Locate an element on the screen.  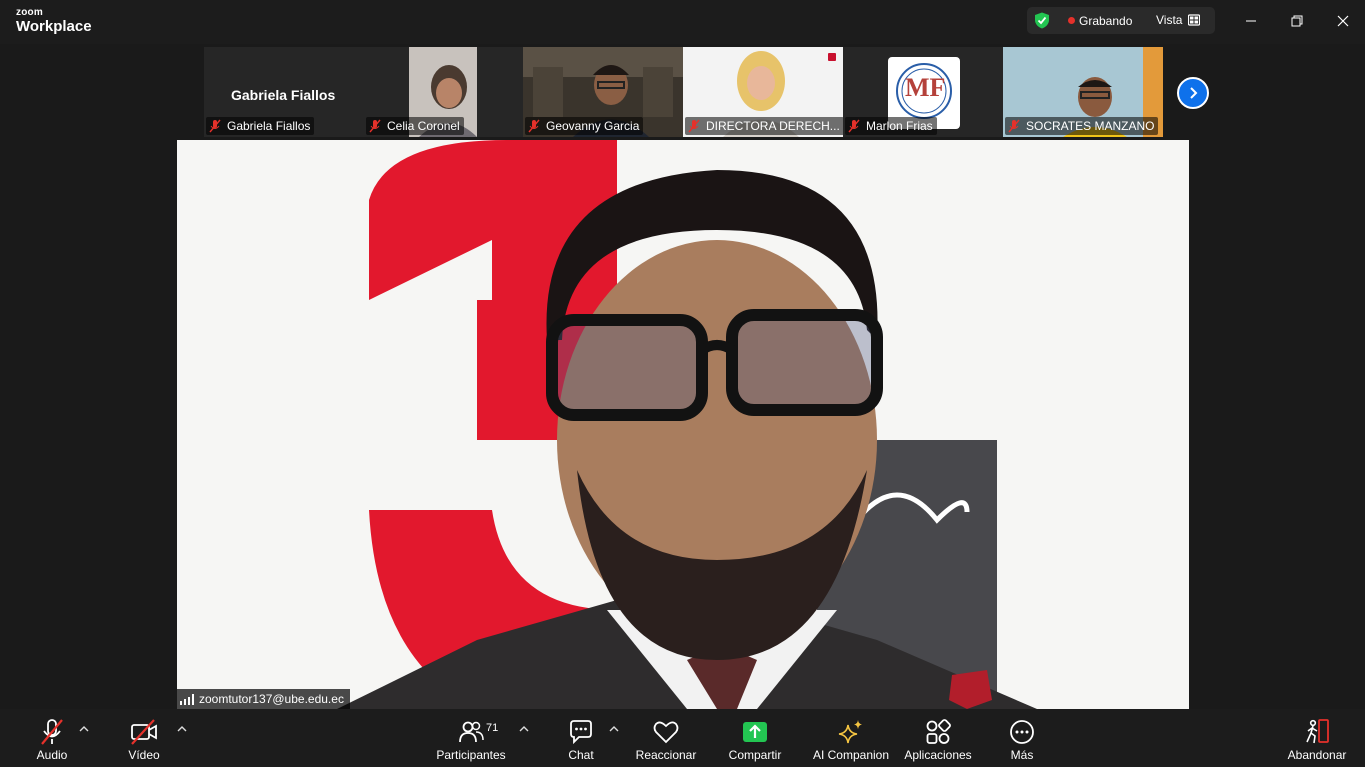
video-options-caret-icon is located at coordinates (182, 729).